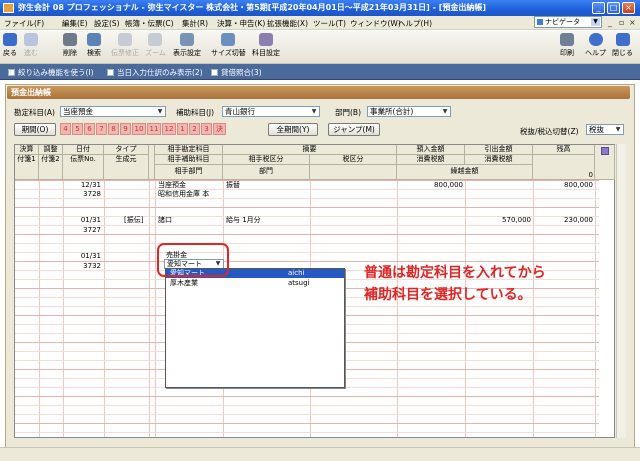 The height and width of the screenshot is (461, 640). What do you see at coordinates (89, 129) in the screenshot?
I see `month-tab: 6` at bounding box center [89, 129].